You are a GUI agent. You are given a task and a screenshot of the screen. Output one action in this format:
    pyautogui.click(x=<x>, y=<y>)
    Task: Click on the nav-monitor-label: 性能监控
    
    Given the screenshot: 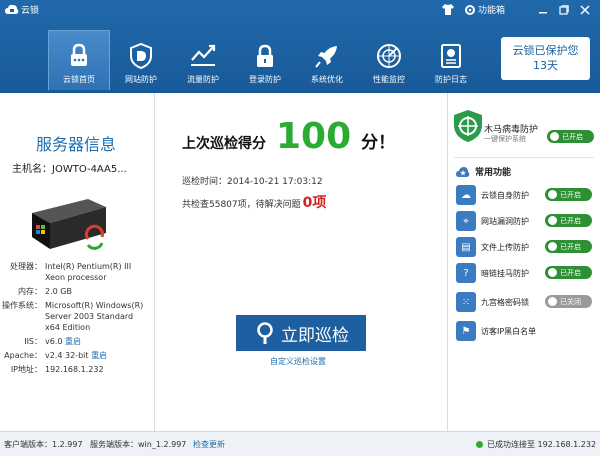 What is the action you would take?
    pyautogui.click(x=389, y=79)
    